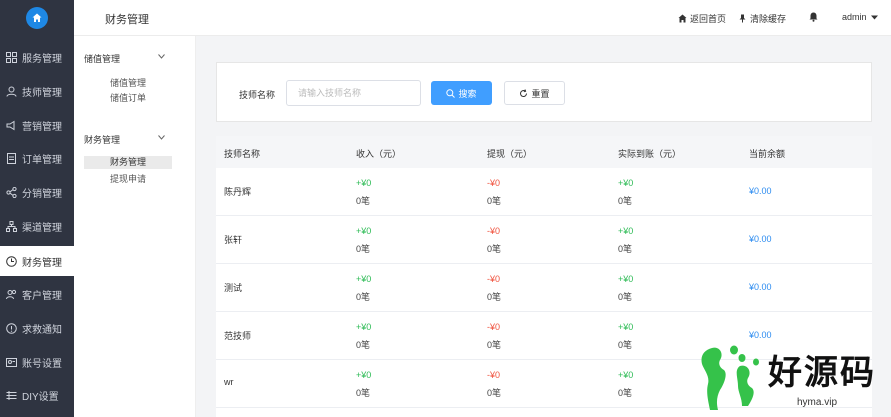 The width and height of the screenshot is (891, 417). I want to click on search-button-label: 搜索, so click(467, 93).